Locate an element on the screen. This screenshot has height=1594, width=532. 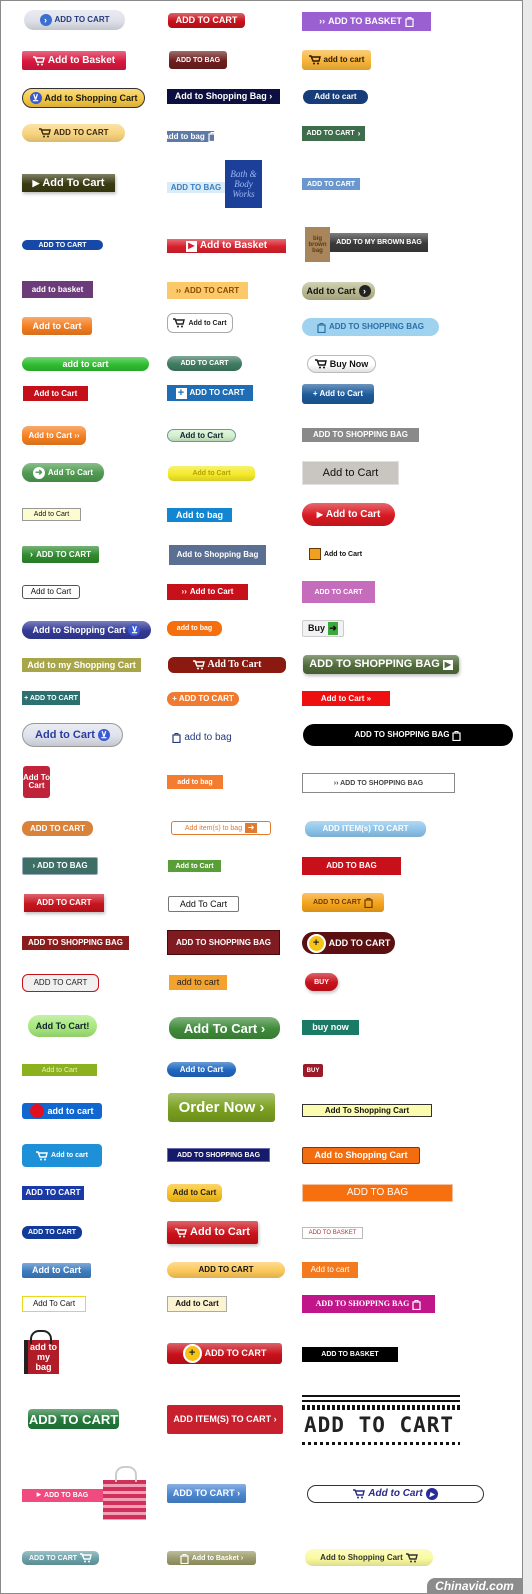
add-to-shopping-cart-button: Add To Shopping Cart is located at coordinates (367, 1110).